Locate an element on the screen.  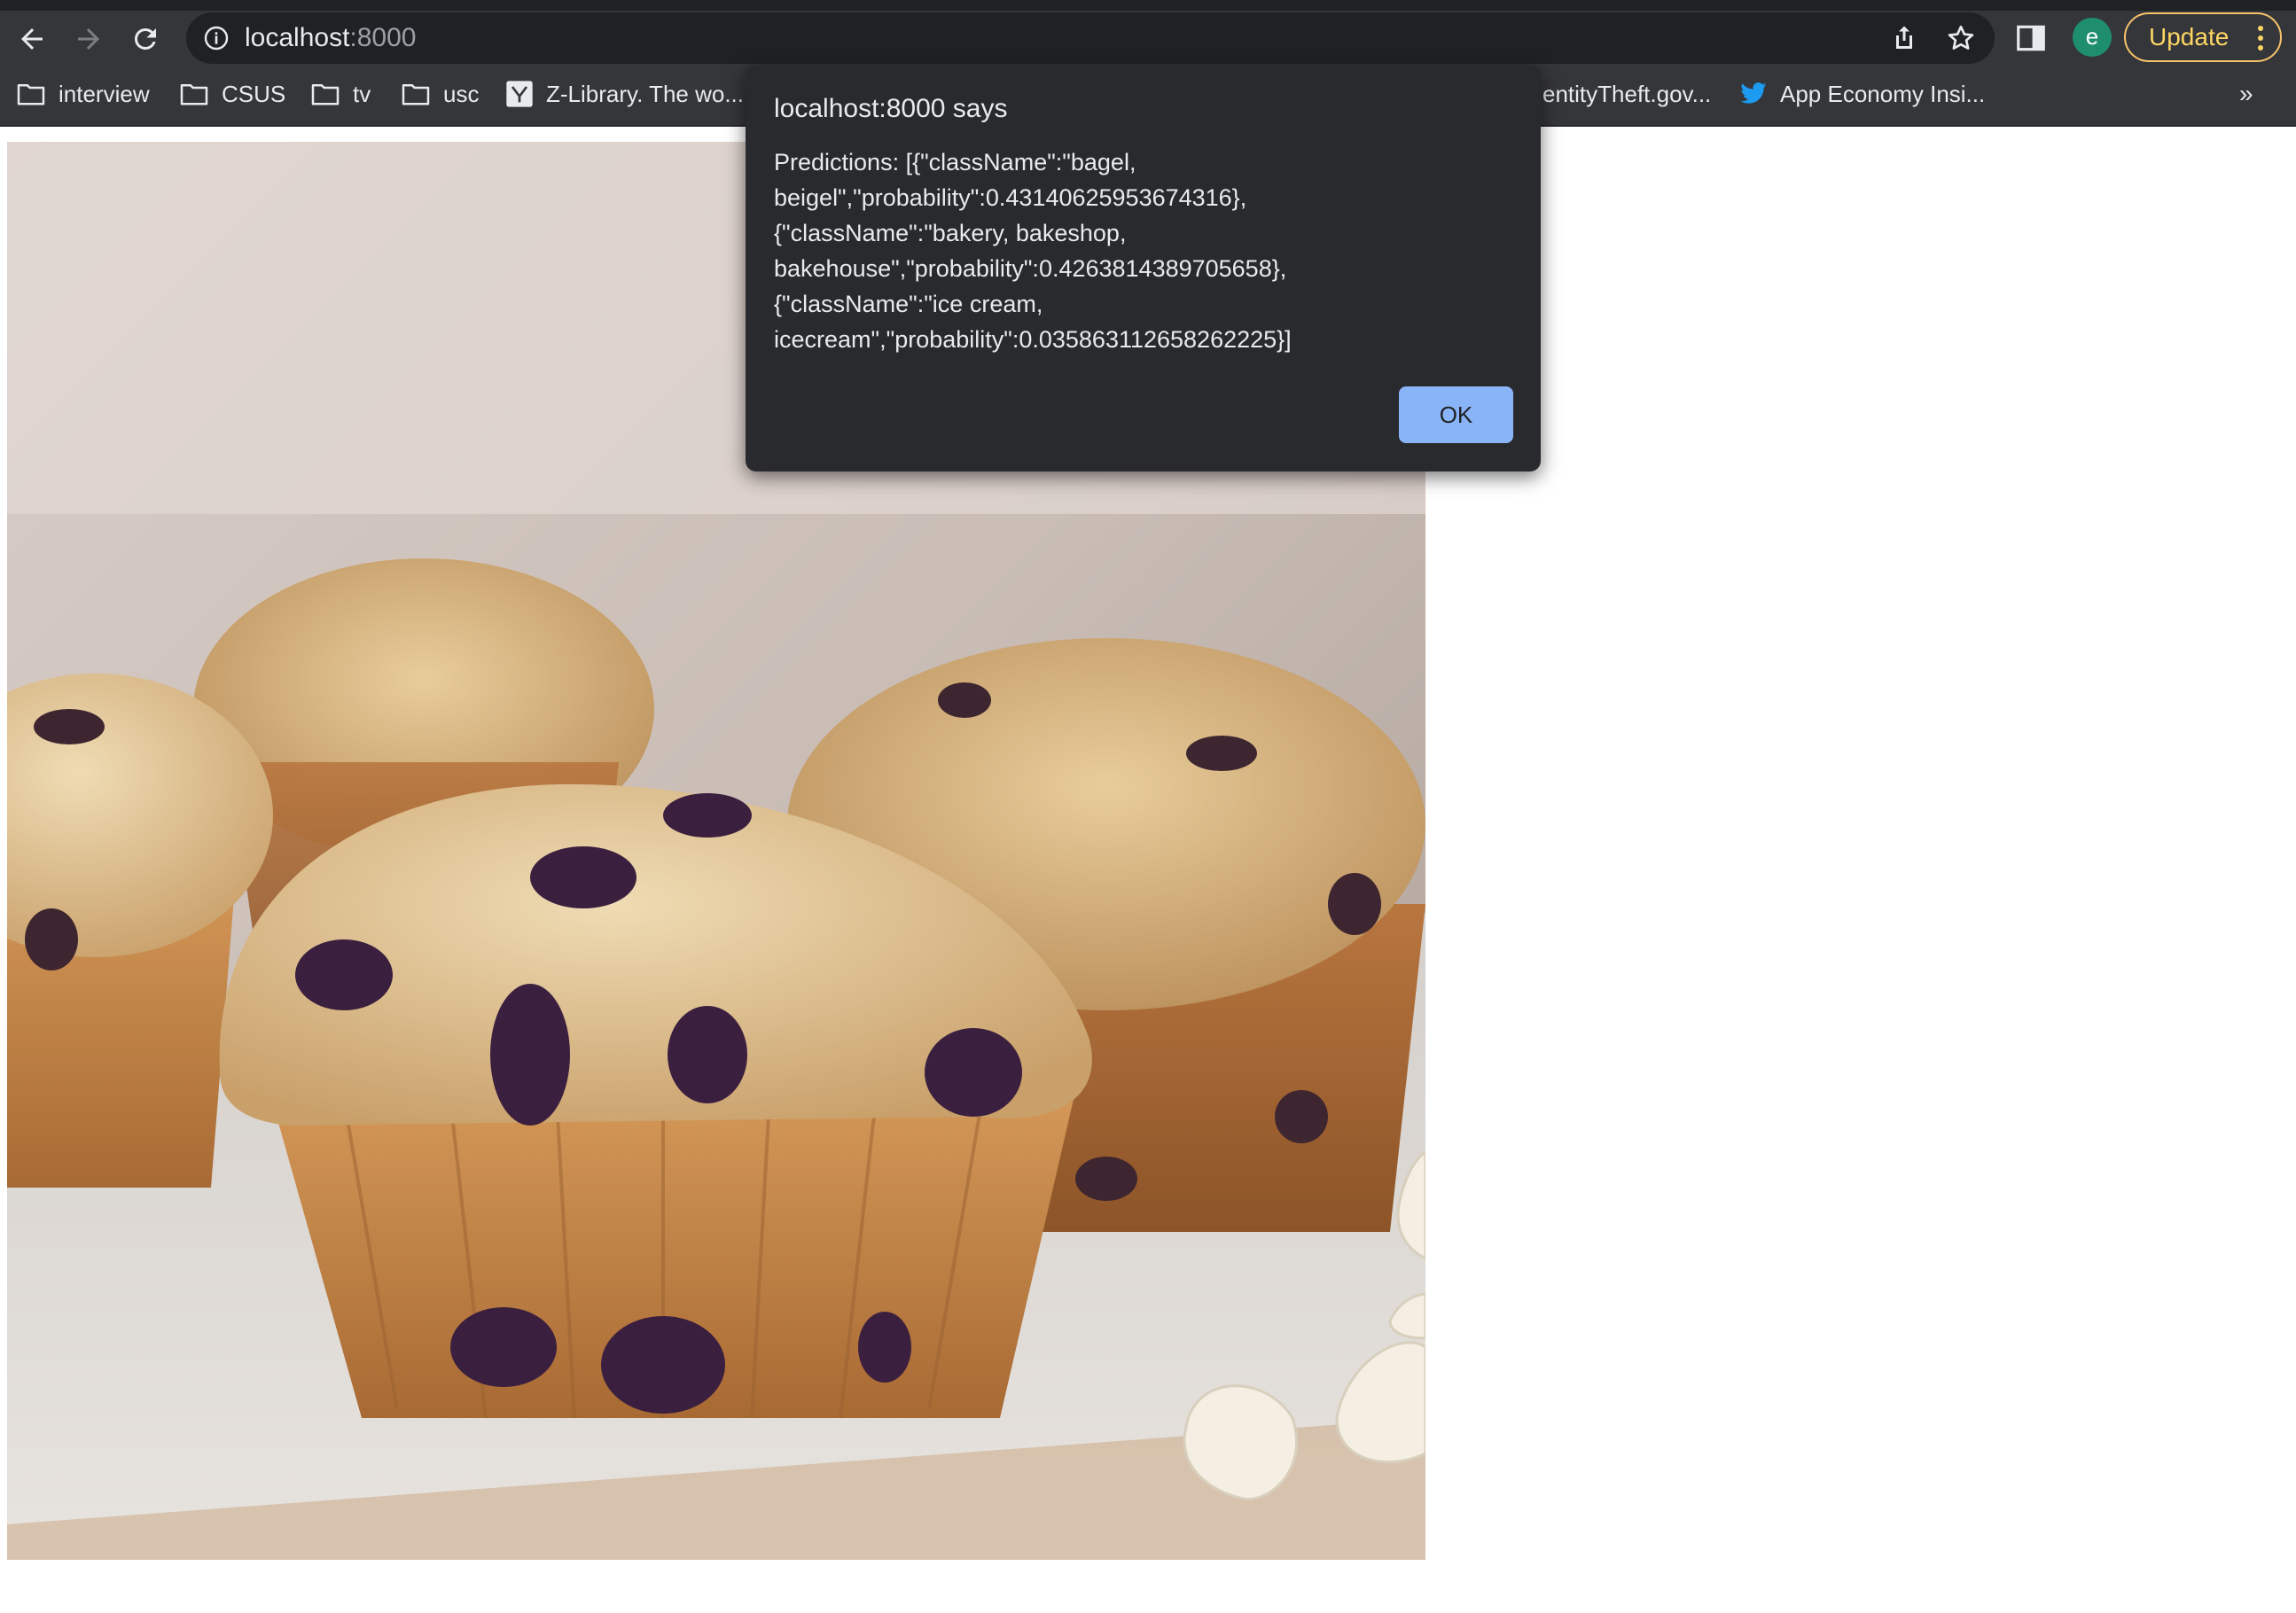
bookmark-label: tv is located at coordinates (362, 93).